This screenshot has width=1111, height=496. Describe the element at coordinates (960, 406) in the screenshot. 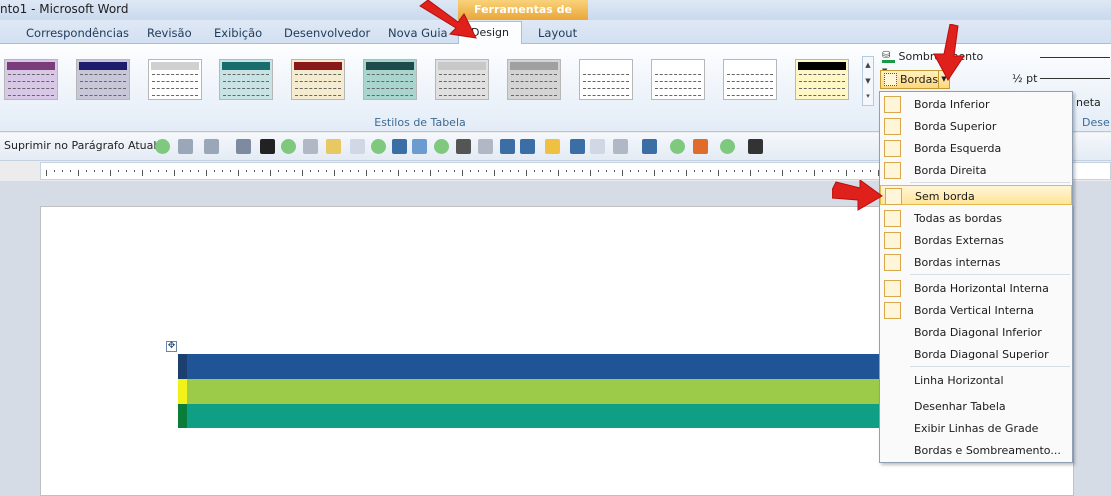

I see `menu-item-label: Desenhar Tabela` at that location.